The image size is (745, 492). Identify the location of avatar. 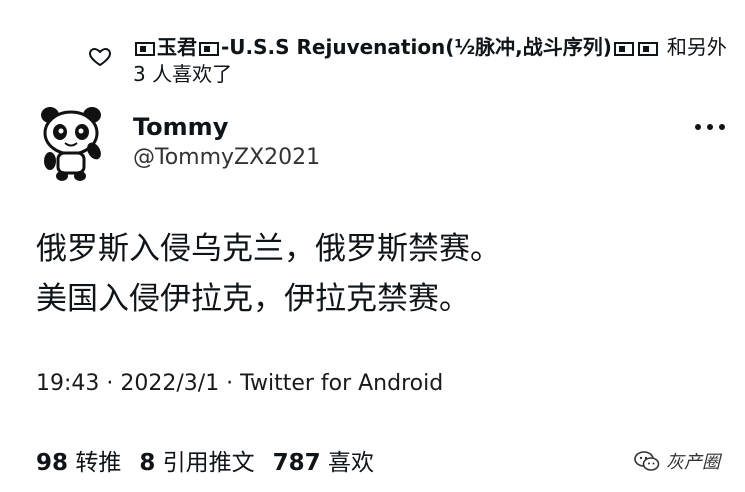
(71, 143).